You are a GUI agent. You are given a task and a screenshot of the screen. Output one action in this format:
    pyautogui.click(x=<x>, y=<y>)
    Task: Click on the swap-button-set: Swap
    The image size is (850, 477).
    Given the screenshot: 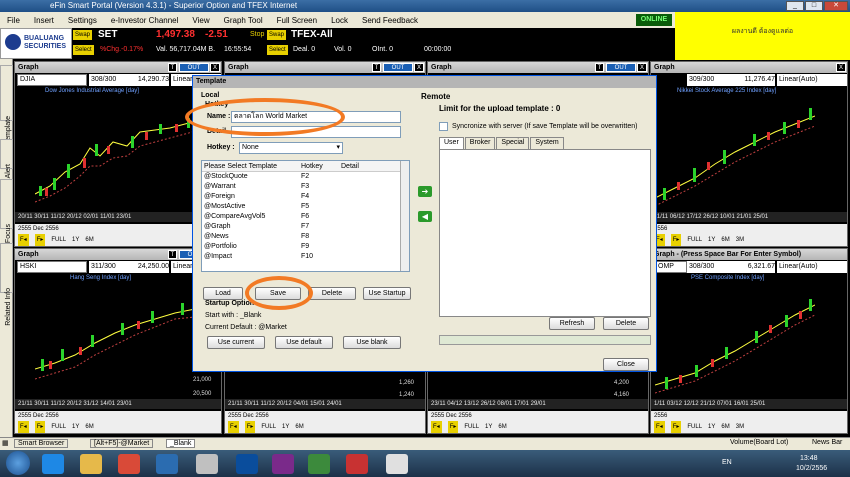 What is the action you would take?
    pyautogui.click(x=83, y=35)
    